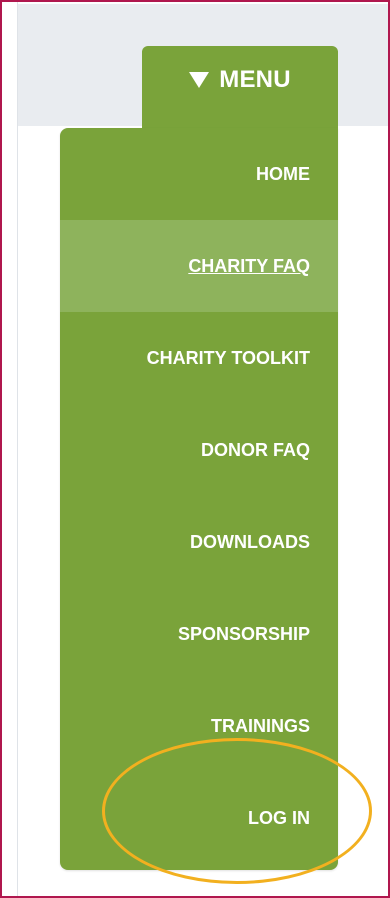  I want to click on menu-item-charity-faq: CHARITY FAQ, so click(199, 266).